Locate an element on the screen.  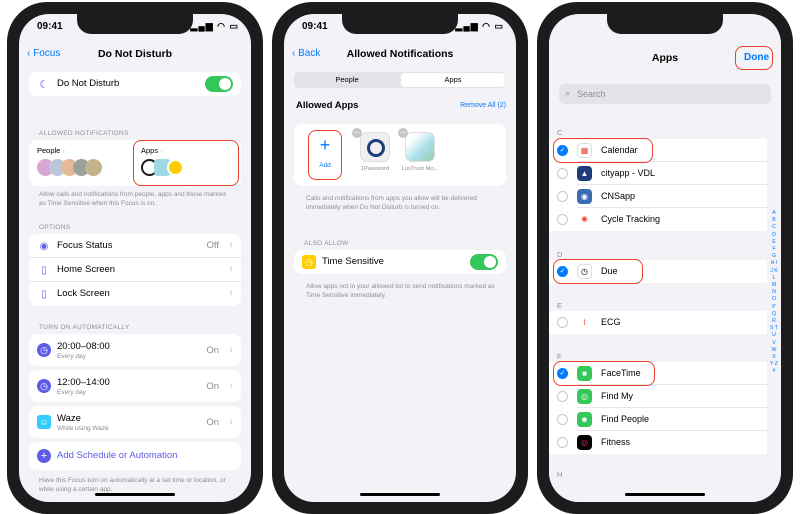
section-letter: E is located at coordinates (560, 305).